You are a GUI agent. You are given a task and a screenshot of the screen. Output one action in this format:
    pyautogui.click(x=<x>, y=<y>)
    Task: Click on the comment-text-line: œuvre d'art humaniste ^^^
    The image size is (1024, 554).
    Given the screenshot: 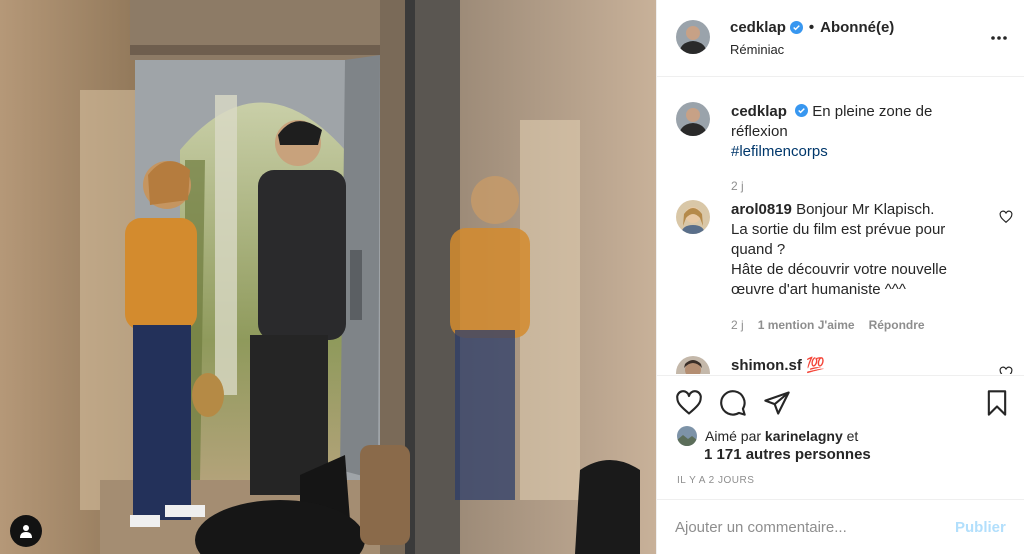 What is the action you would take?
    pyautogui.click(x=818, y=289)
    